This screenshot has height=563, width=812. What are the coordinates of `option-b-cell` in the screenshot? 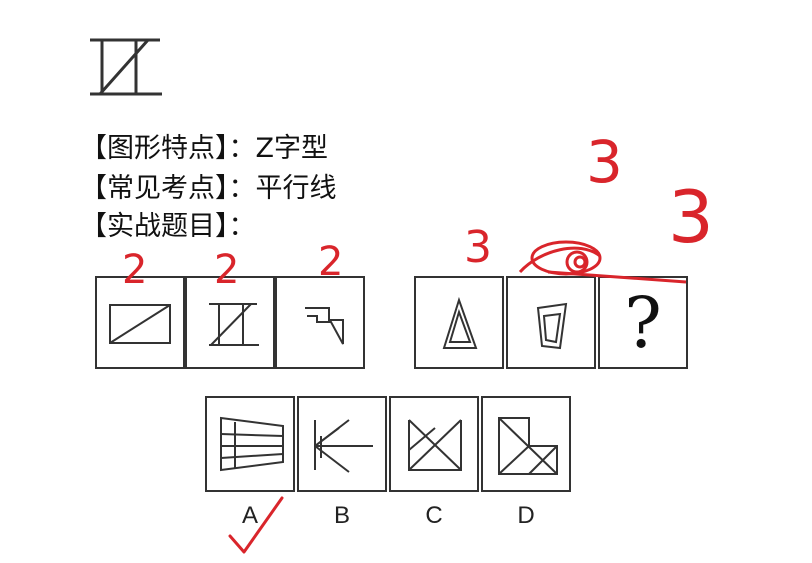 It's located at (342, 444).